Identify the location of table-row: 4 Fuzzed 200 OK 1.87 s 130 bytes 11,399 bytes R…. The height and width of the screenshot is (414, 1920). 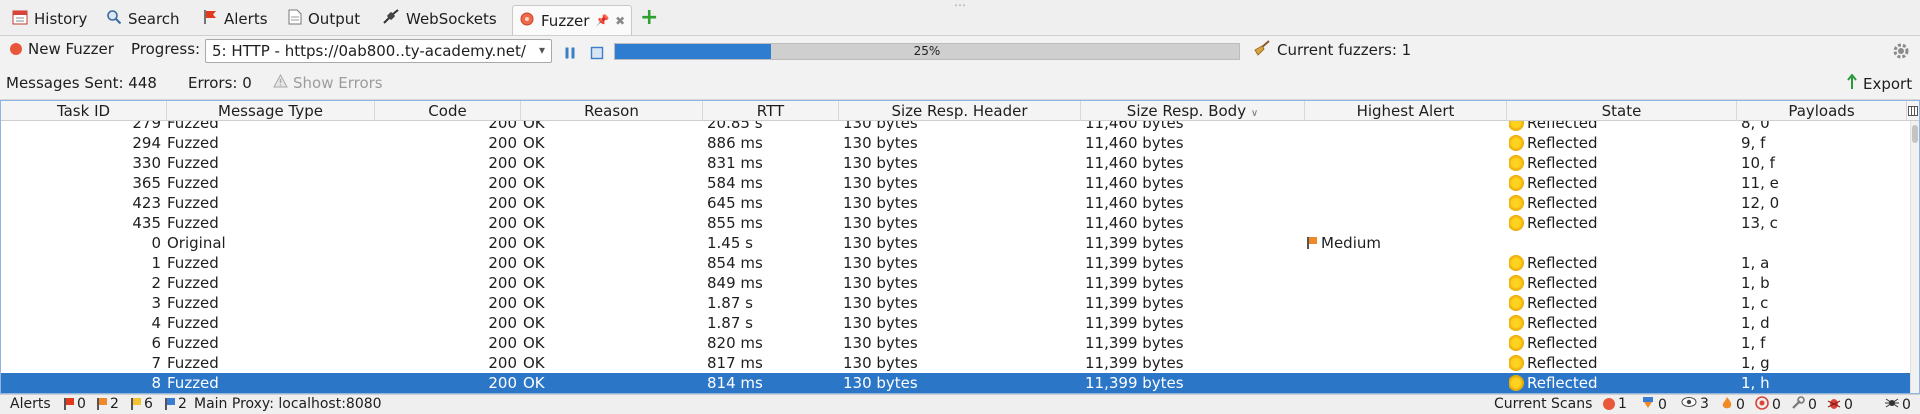
(955, 323).